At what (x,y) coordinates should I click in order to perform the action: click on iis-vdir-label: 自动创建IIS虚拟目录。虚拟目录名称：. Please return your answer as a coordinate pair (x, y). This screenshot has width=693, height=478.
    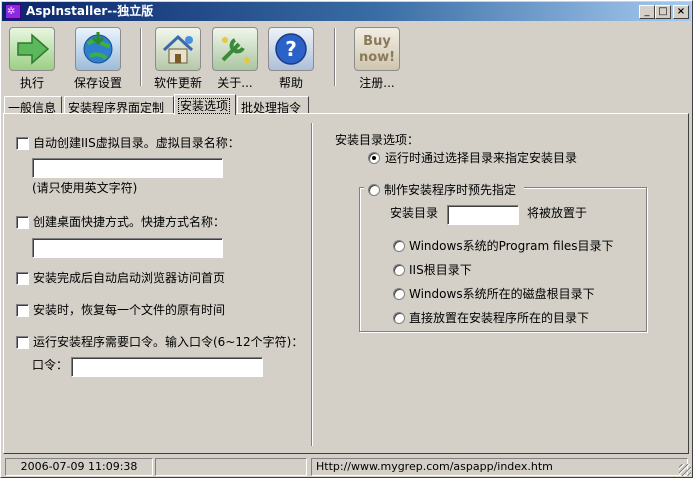
    Looking at the image, I should click on (136, 143).